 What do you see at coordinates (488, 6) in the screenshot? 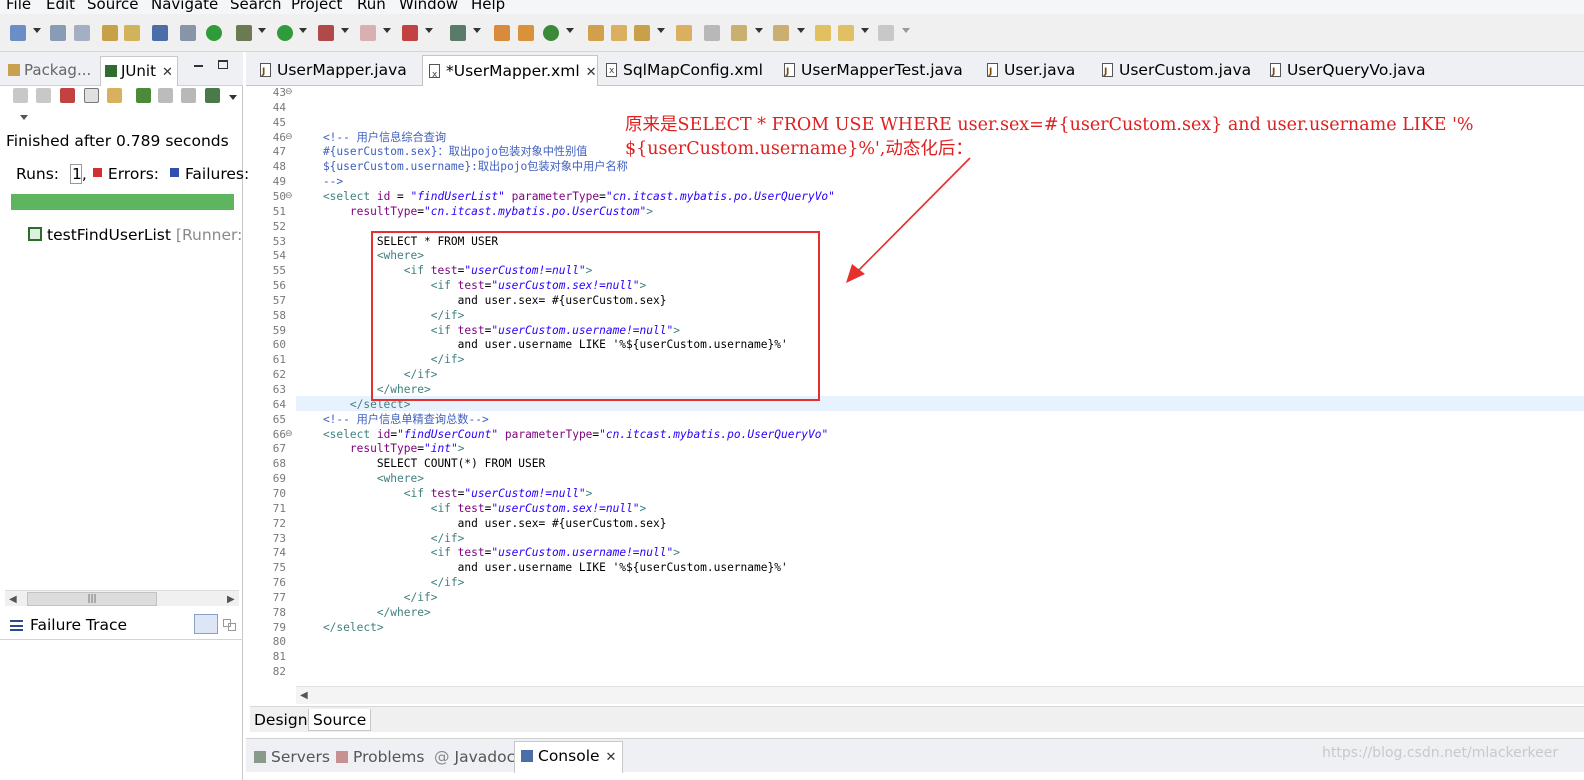
I see `menu-help: Help` at bounding box center [488, 6].